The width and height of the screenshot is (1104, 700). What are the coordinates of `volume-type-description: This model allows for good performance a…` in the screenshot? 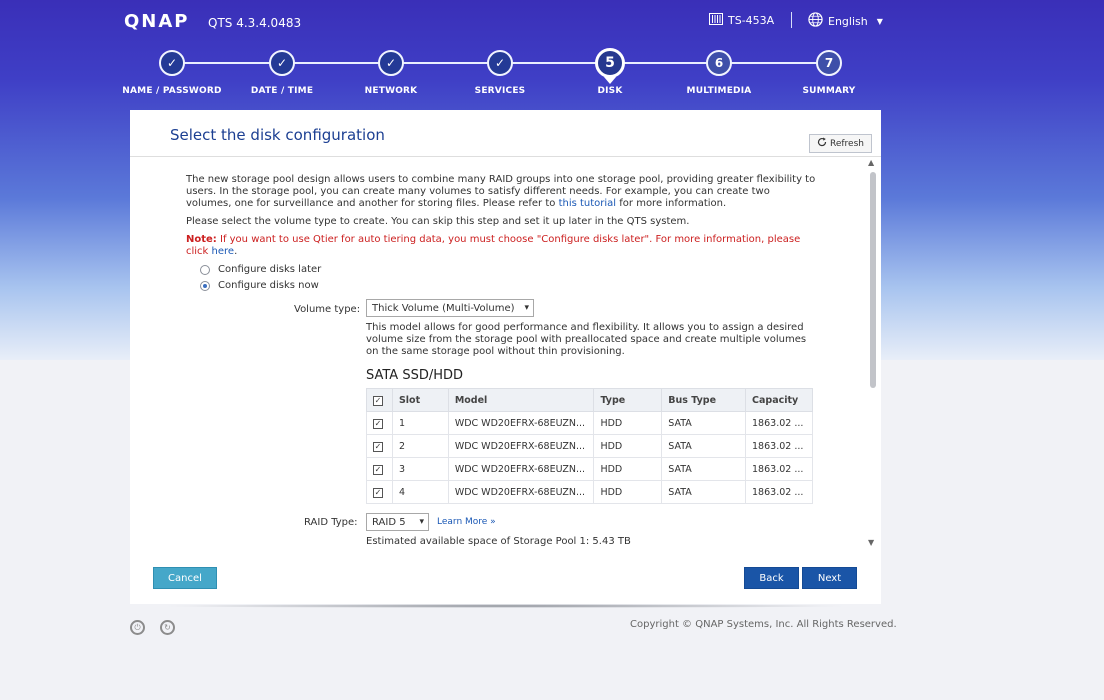 It's located at (586, 339).